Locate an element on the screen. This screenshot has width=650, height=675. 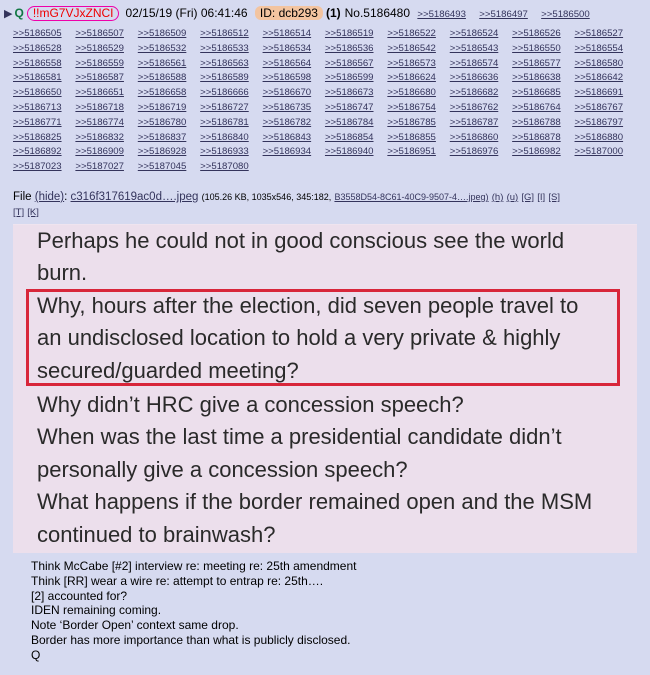
reply-link: >>5186599 is located at coordinates (356, 78).